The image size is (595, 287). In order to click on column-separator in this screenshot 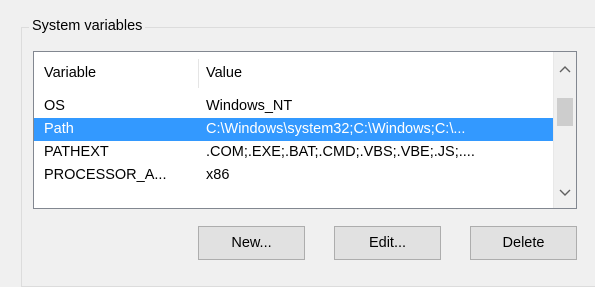, I will do `click(198, 73)`.